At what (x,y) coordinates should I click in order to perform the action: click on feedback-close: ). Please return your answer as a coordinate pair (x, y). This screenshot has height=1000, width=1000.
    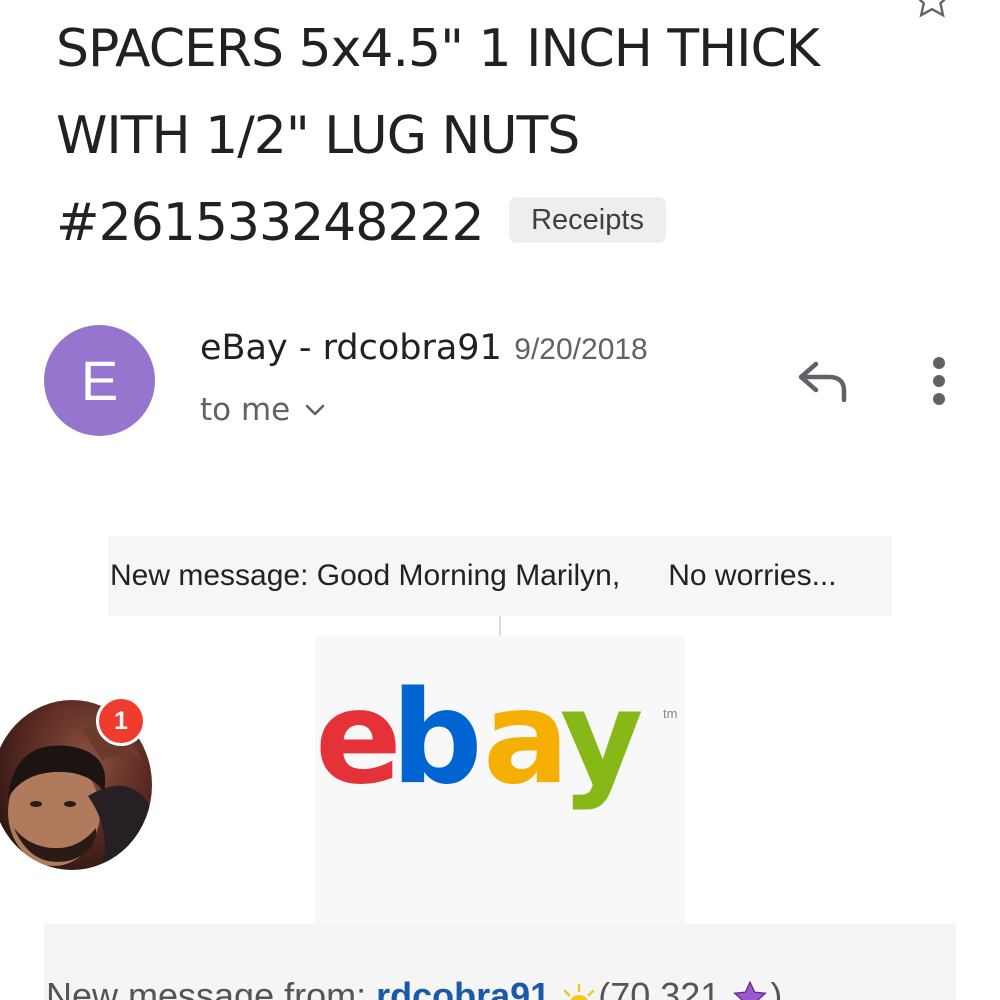
    Looking at the image, I should click on (776, 987).